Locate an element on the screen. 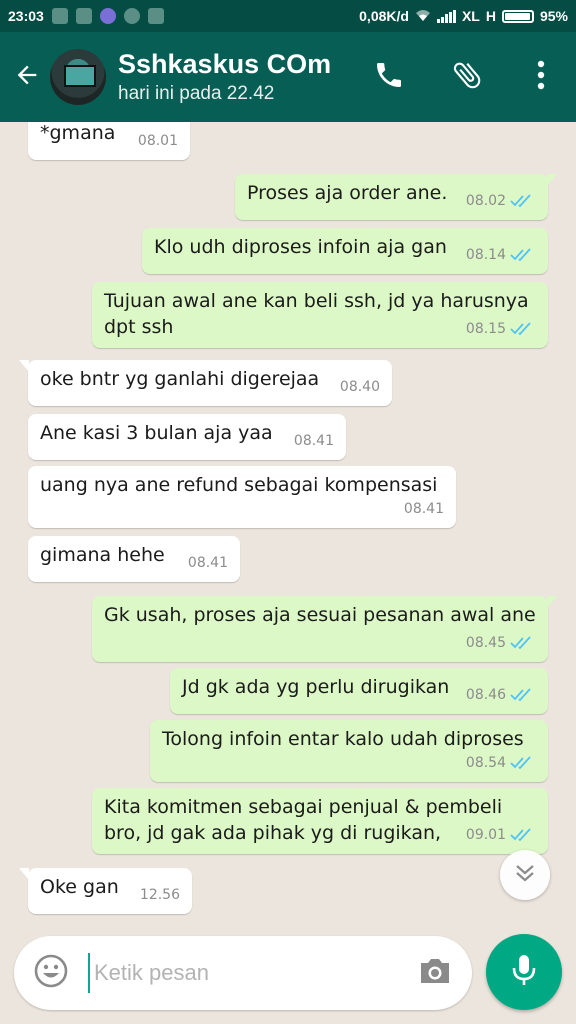  message-text: Jd gk ada yg perlu dirugikan is located at coordinates (316, 687).